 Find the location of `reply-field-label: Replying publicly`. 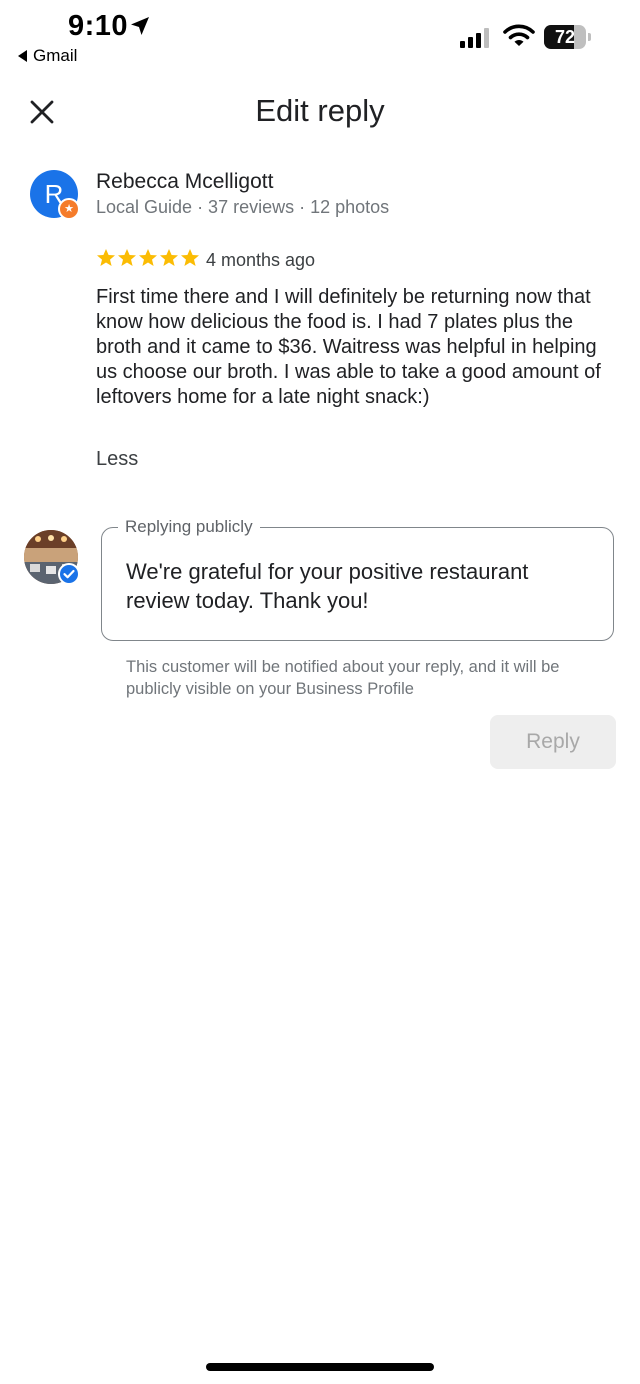

reply-field-label: Replying publicly is located at coordinates (189, 527).